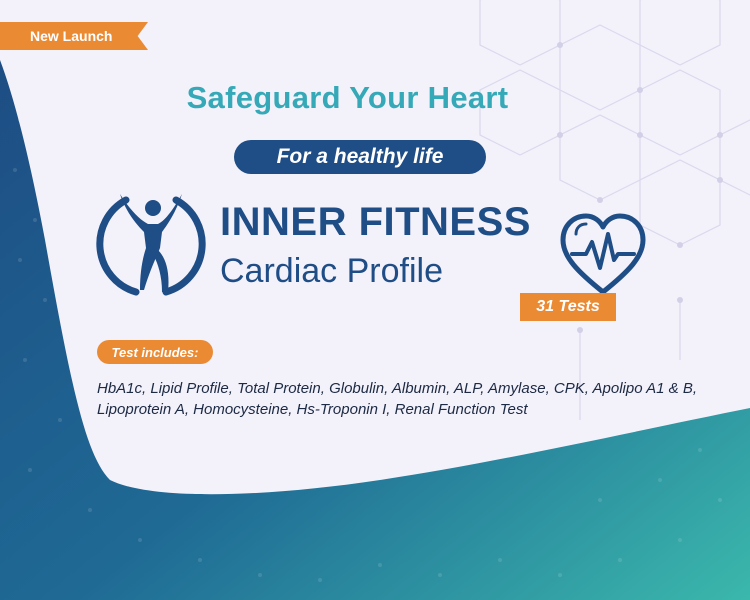  Describe the element at coordinates (375, 222) in the screenshot. I see `brand-name: INNER FITNESS` at that location.